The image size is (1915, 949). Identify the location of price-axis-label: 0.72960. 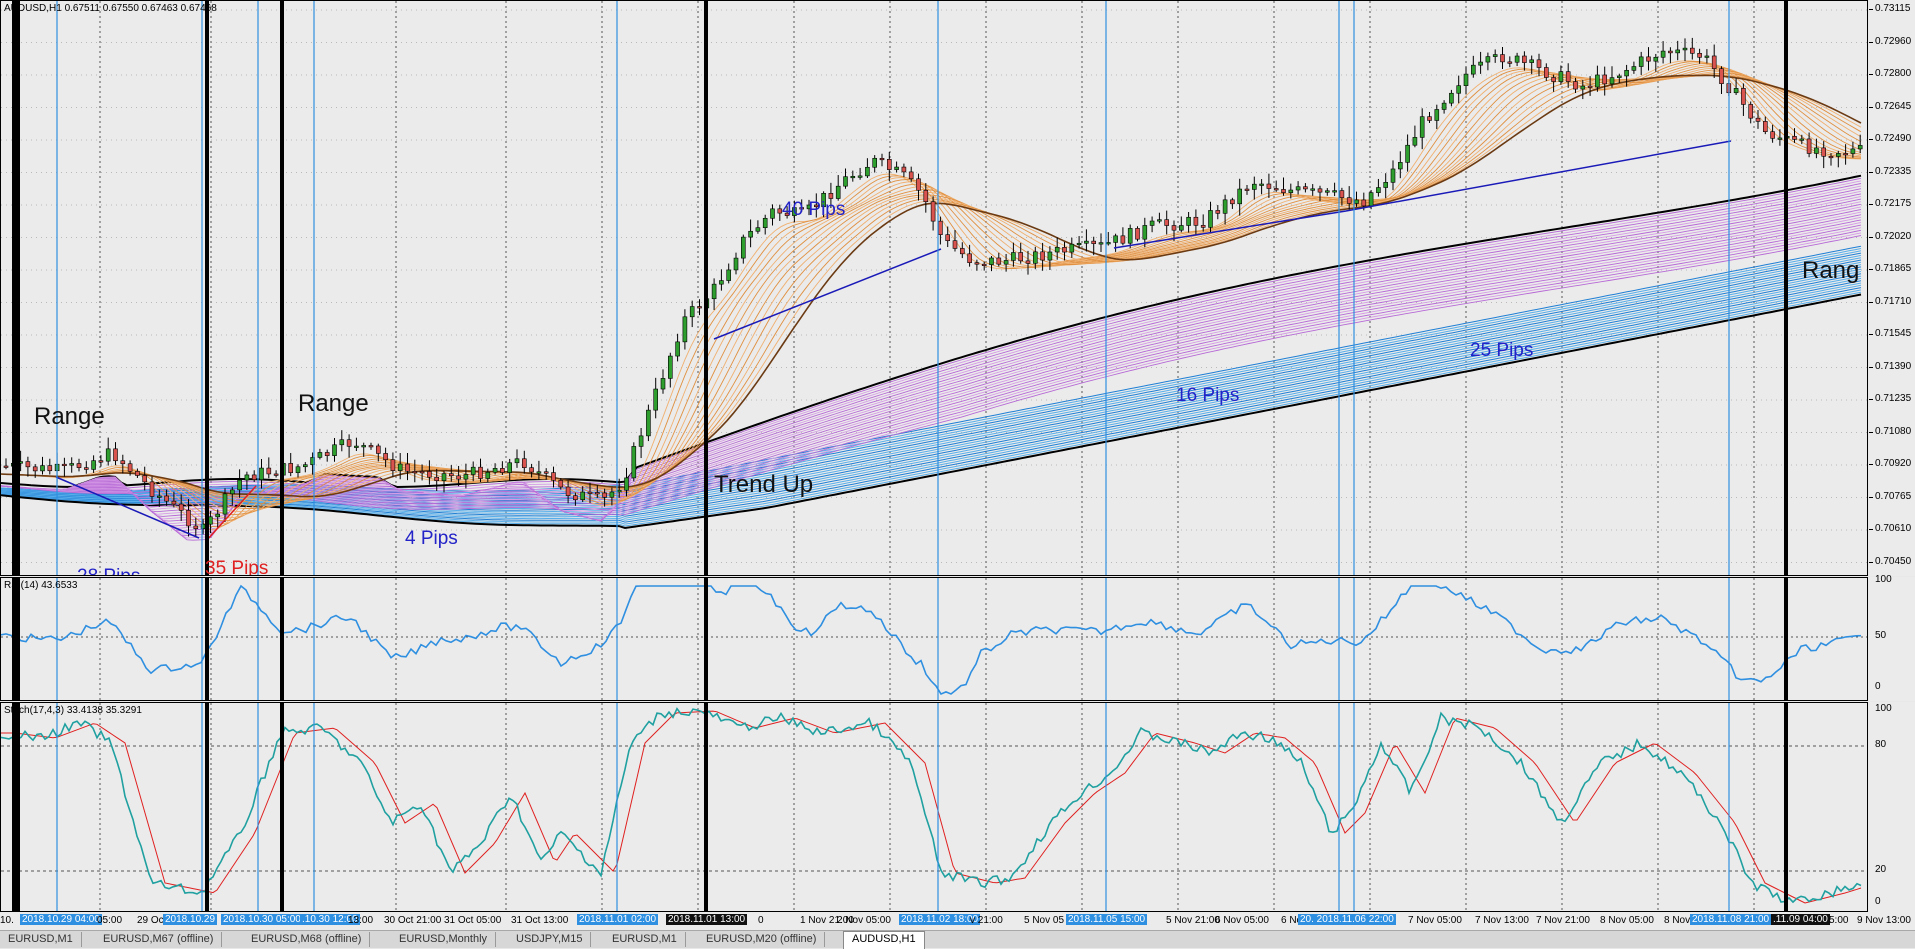
(1893, 41).